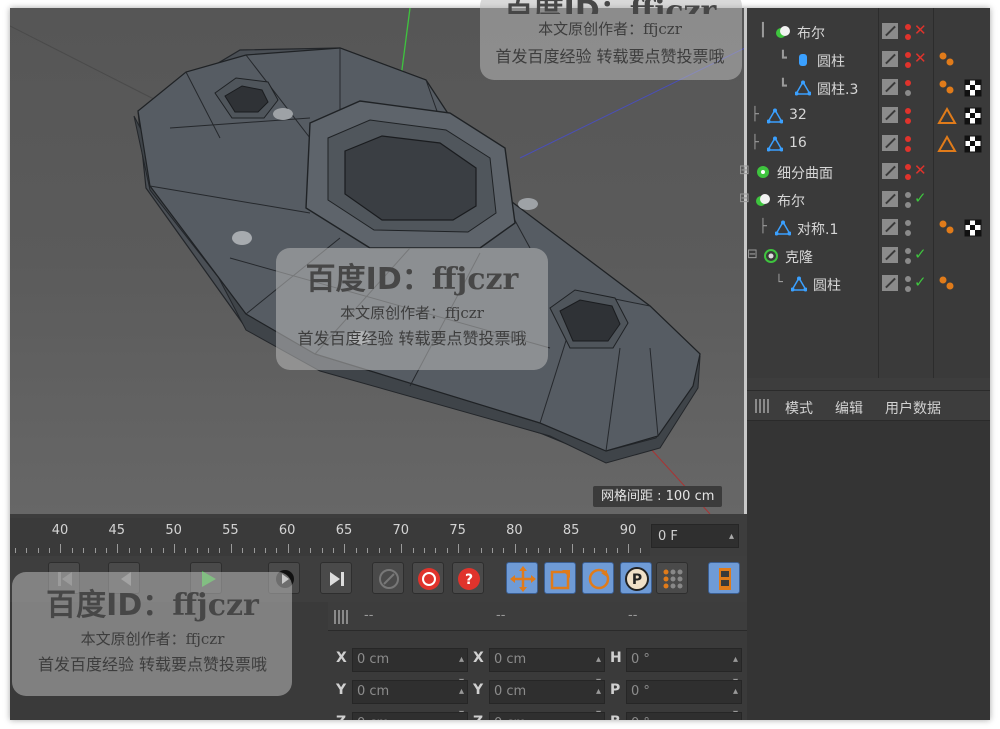 The width and height of the screenshot is (1000, 729). I want to click on autokey-icon, so click(429, 579).